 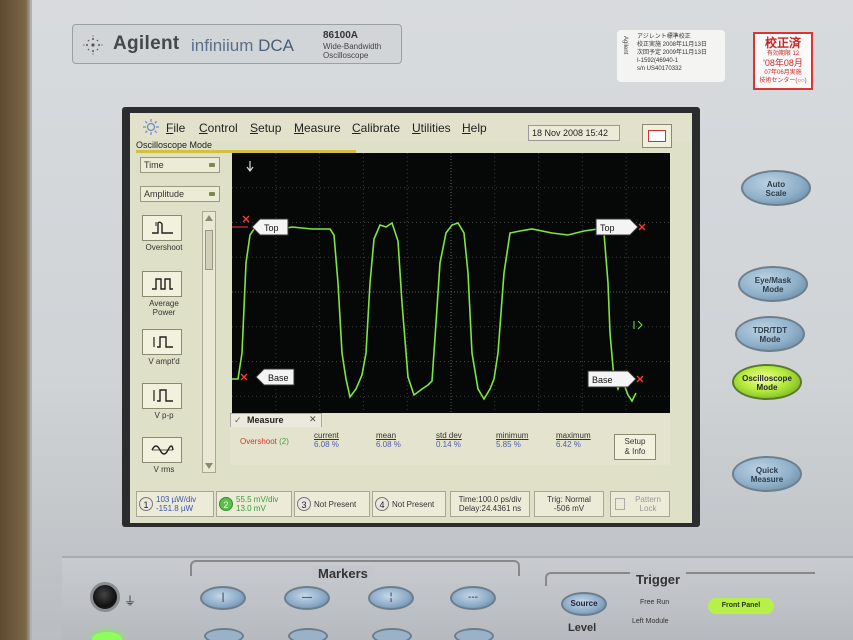 I want to click on marker-lower-2-button, so click(x=308, y=634).